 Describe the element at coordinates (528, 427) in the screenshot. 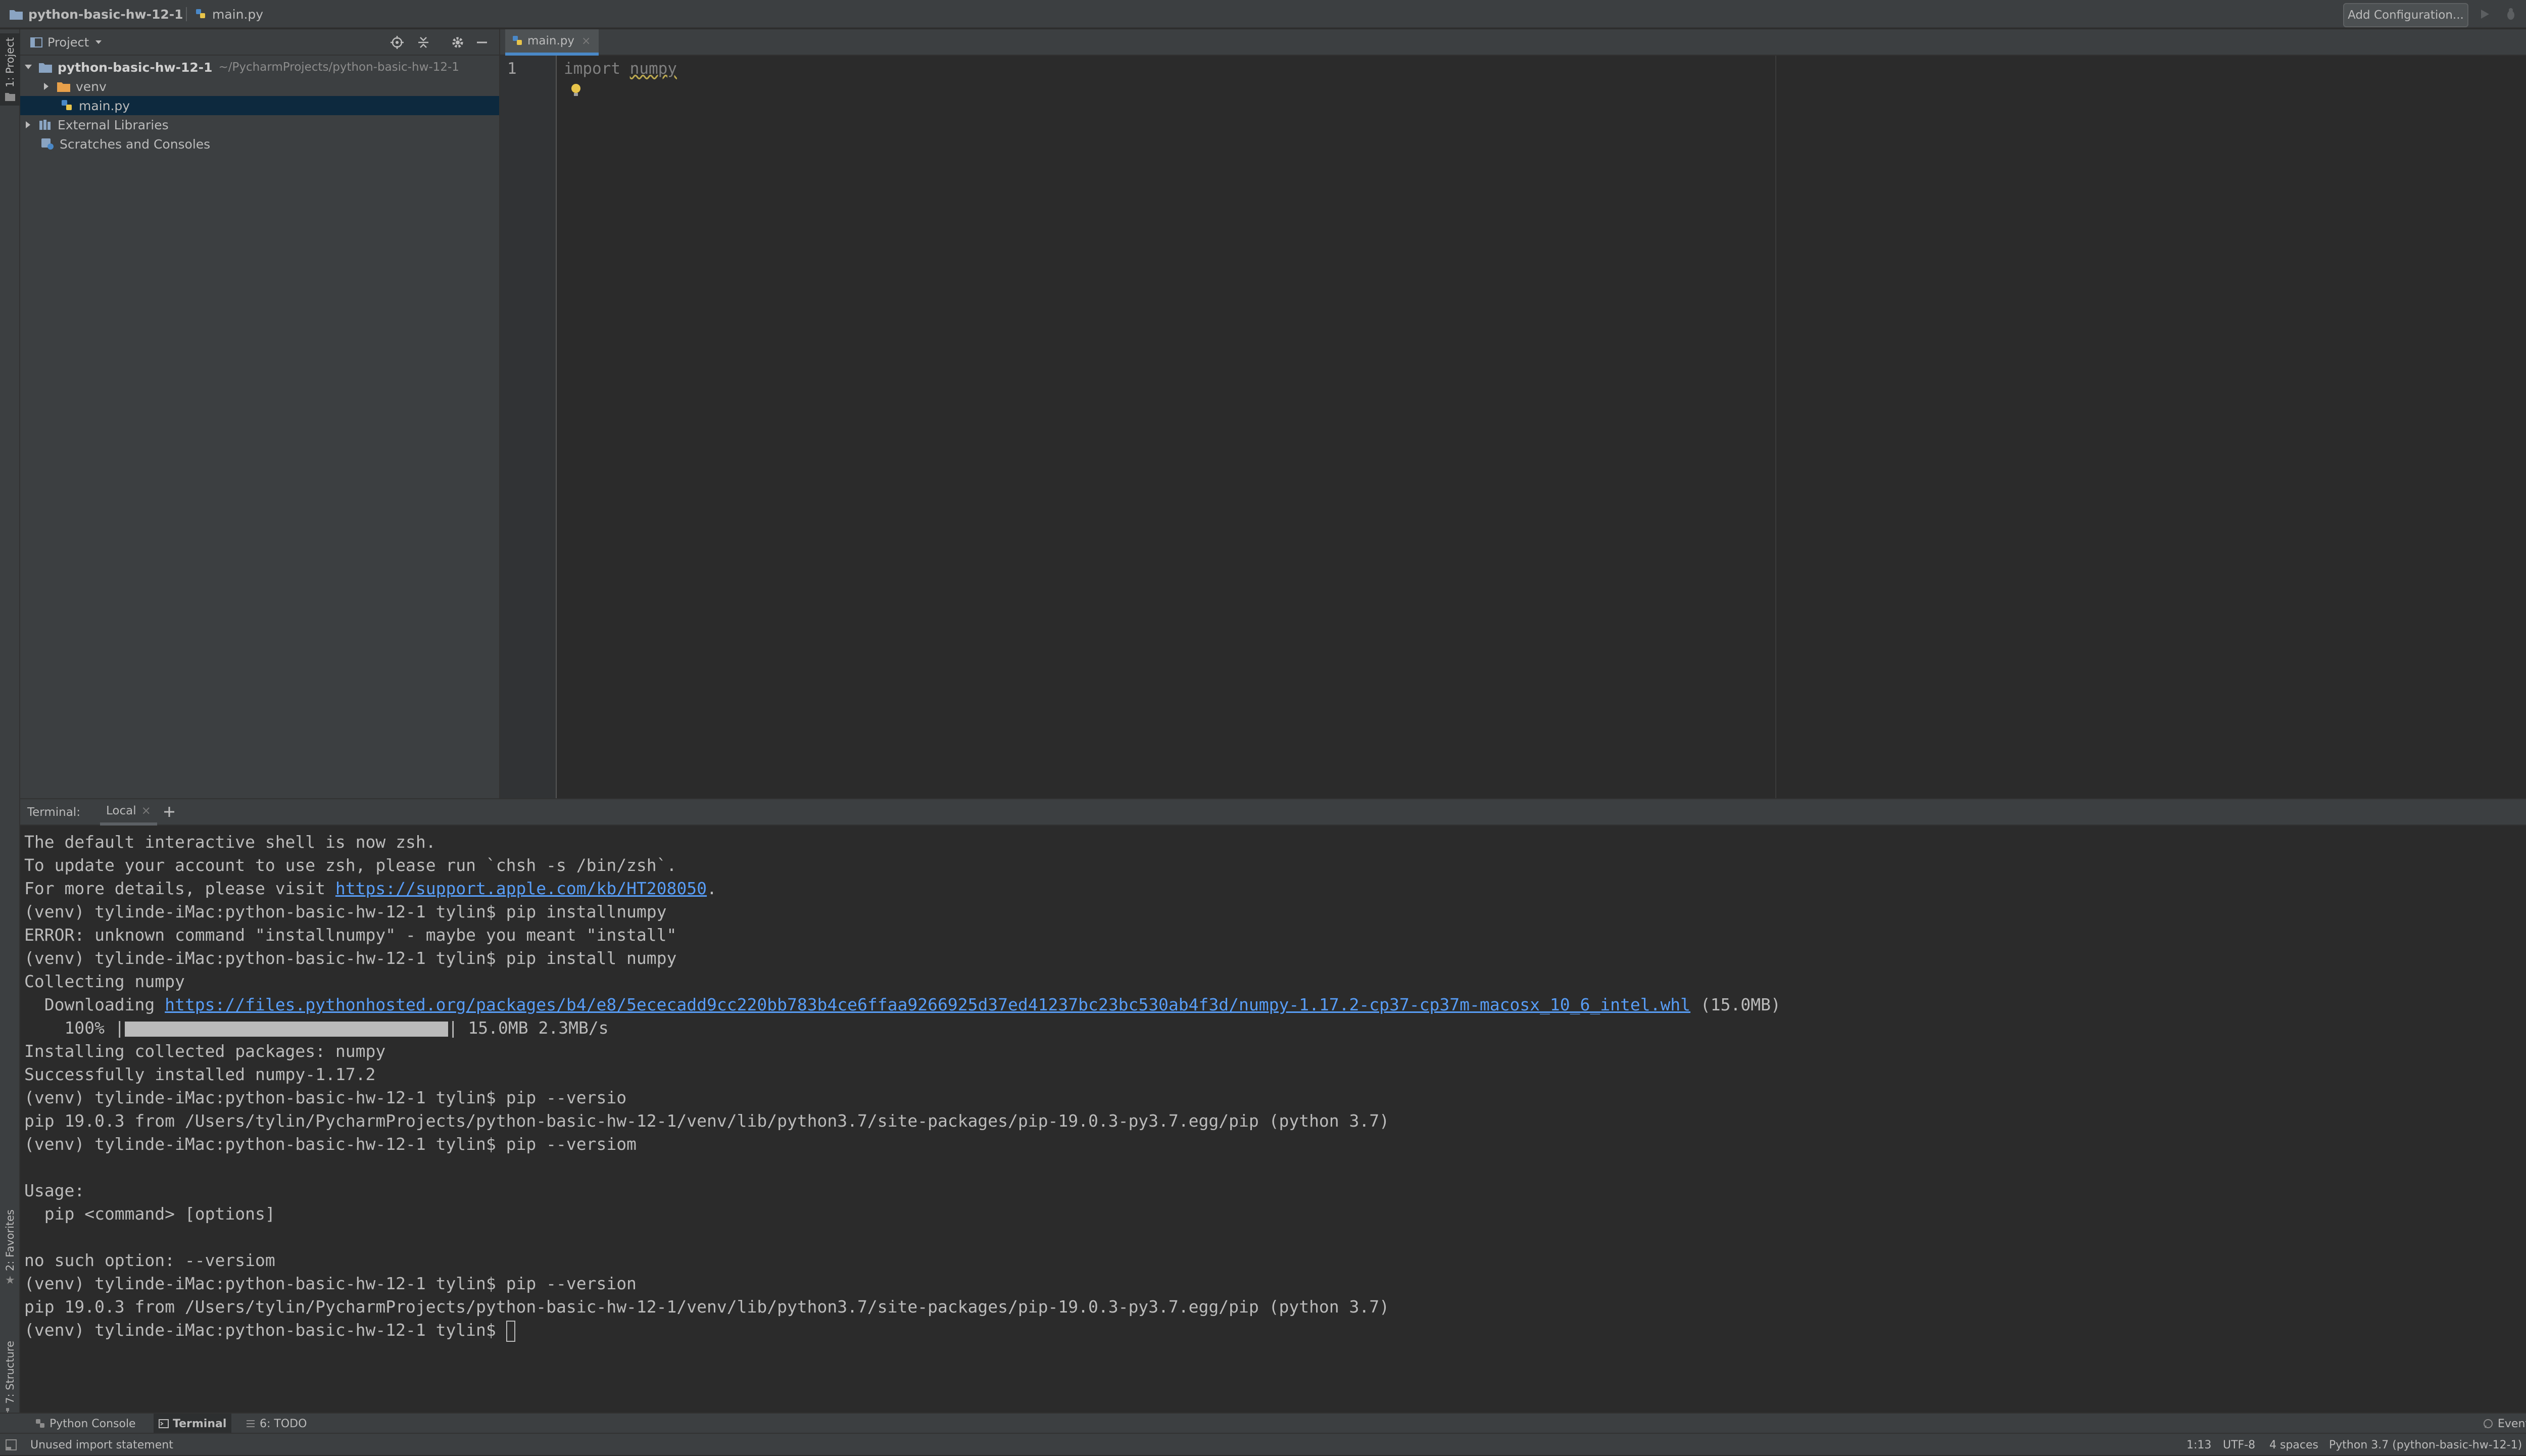

I see `editor-gutter: 1` at that location.